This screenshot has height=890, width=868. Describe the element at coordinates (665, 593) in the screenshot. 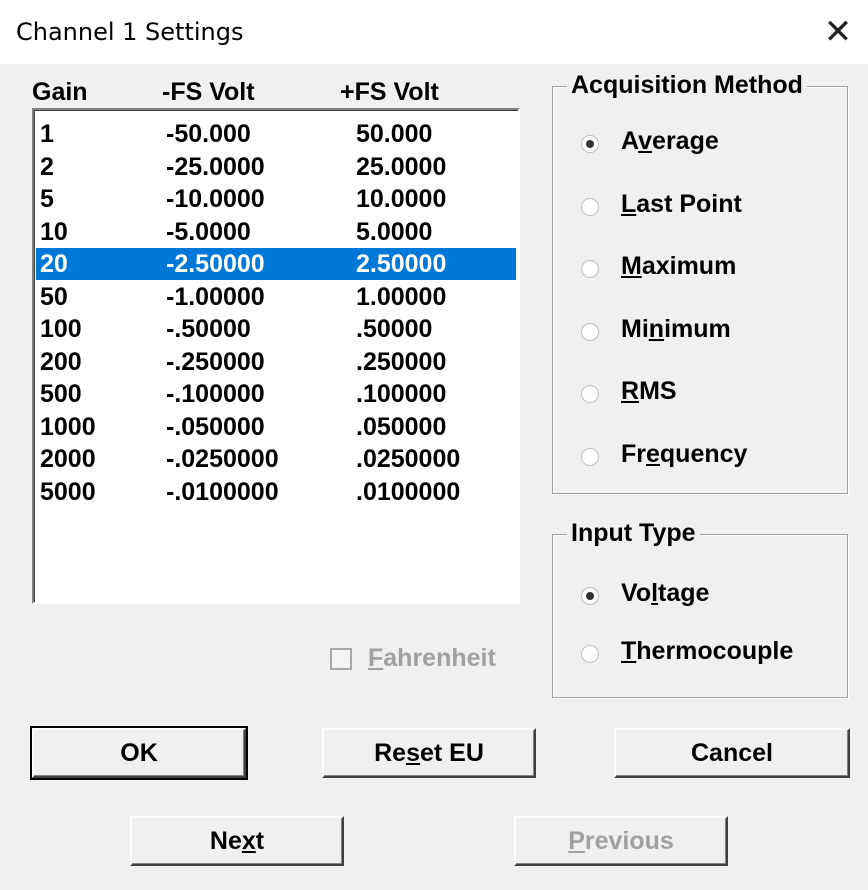

I see `radio-label: Voltage` at that location.